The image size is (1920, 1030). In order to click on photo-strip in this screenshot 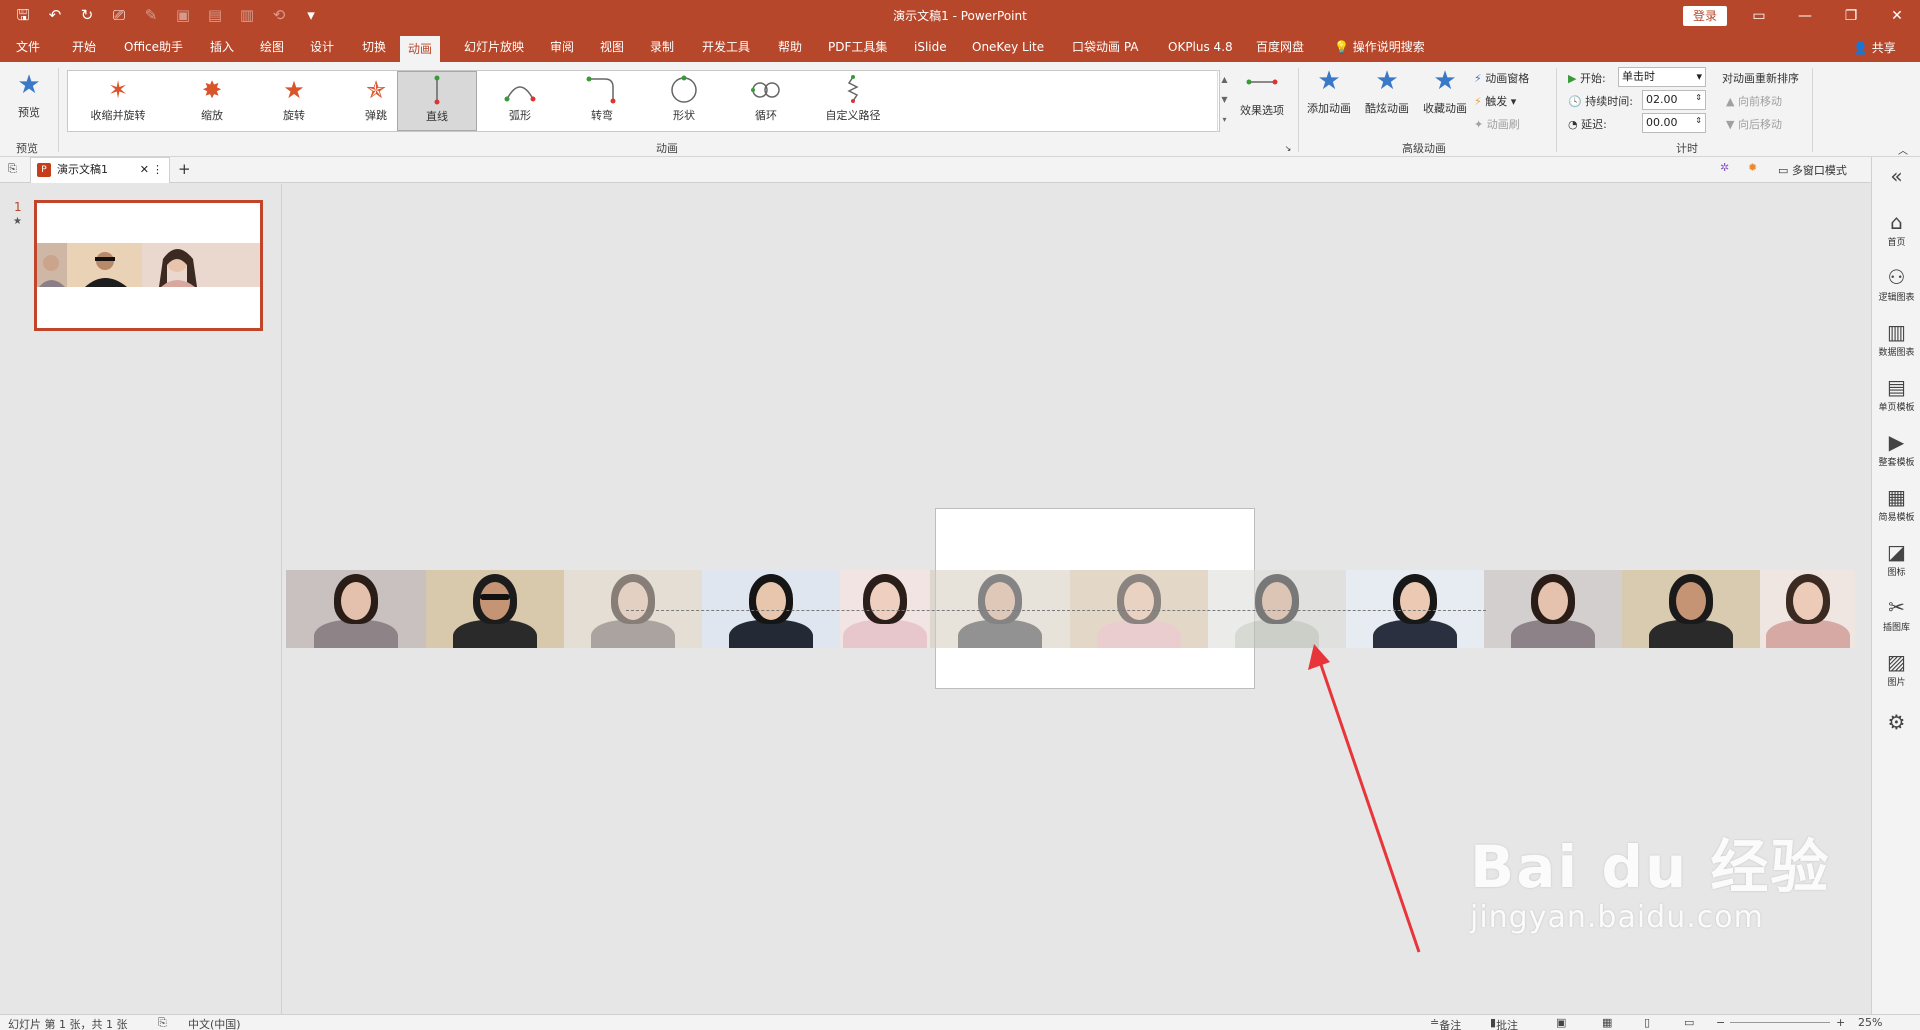, I will do `click(1070, 610)`.